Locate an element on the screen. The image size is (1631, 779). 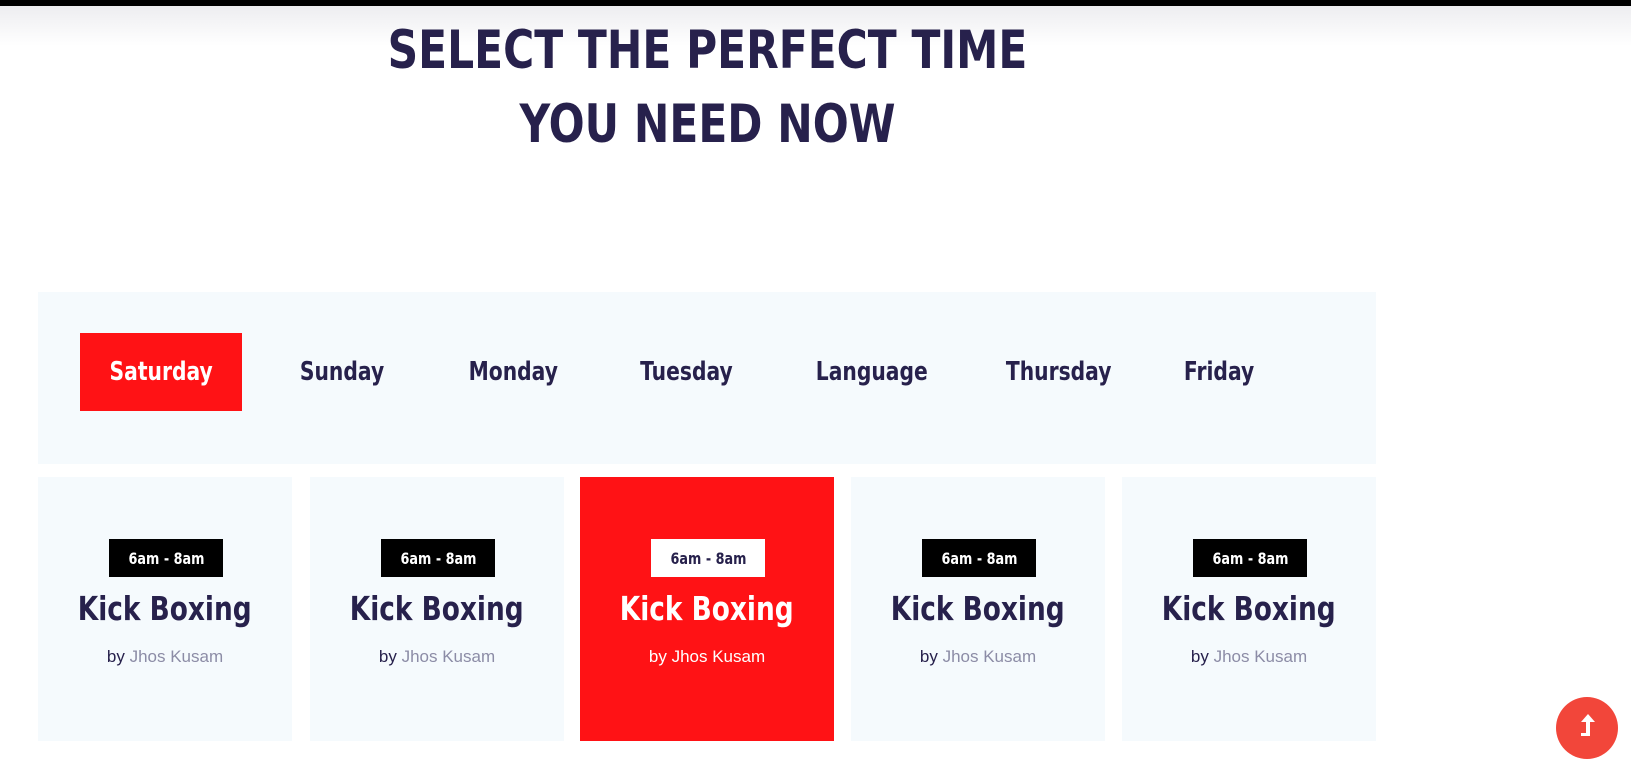
tab-tuesday: Tuesday is located at coordinates (686, 372).